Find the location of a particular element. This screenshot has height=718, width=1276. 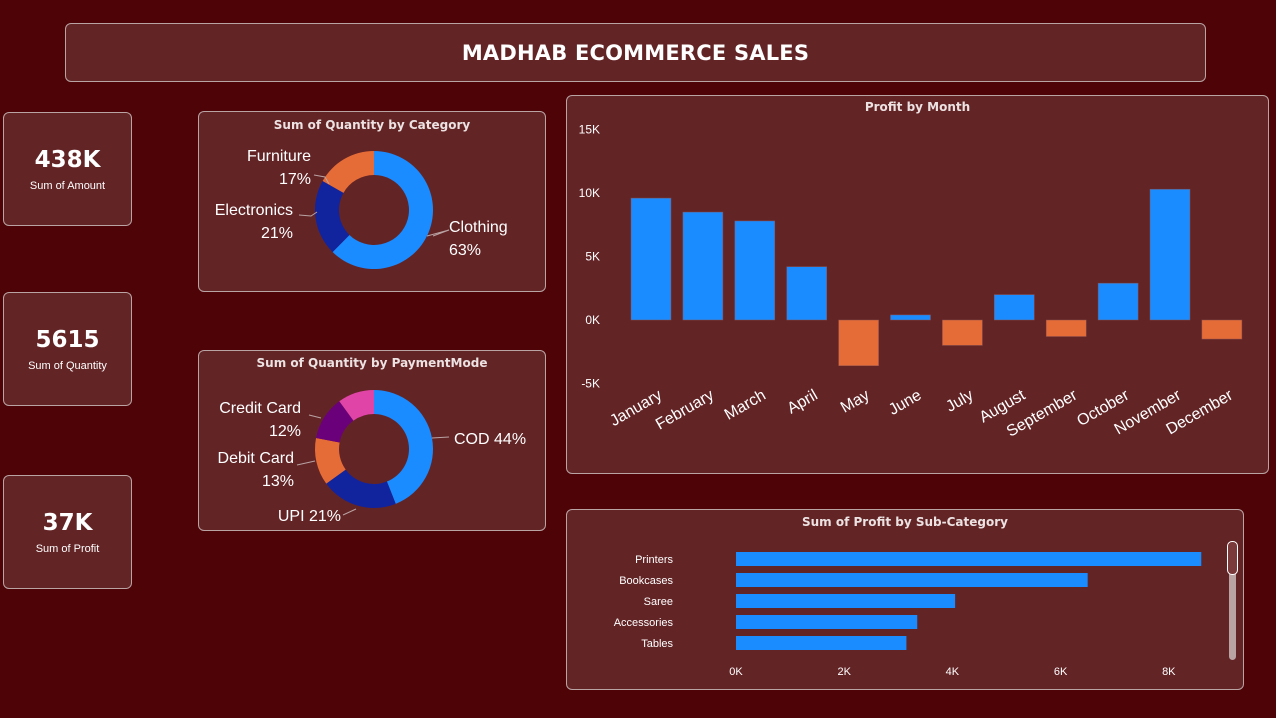

debit-card-percent: 13% is located at coordinates (278, 481).